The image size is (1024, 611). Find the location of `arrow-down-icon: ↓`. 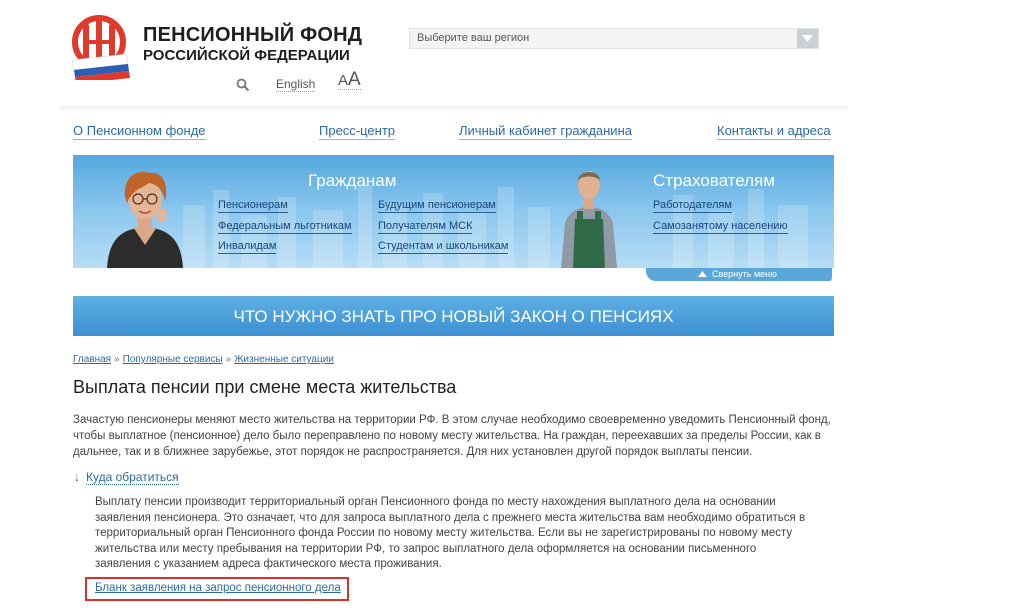

arrow-down-icon: ↓ is located at coordinates (77, 477).